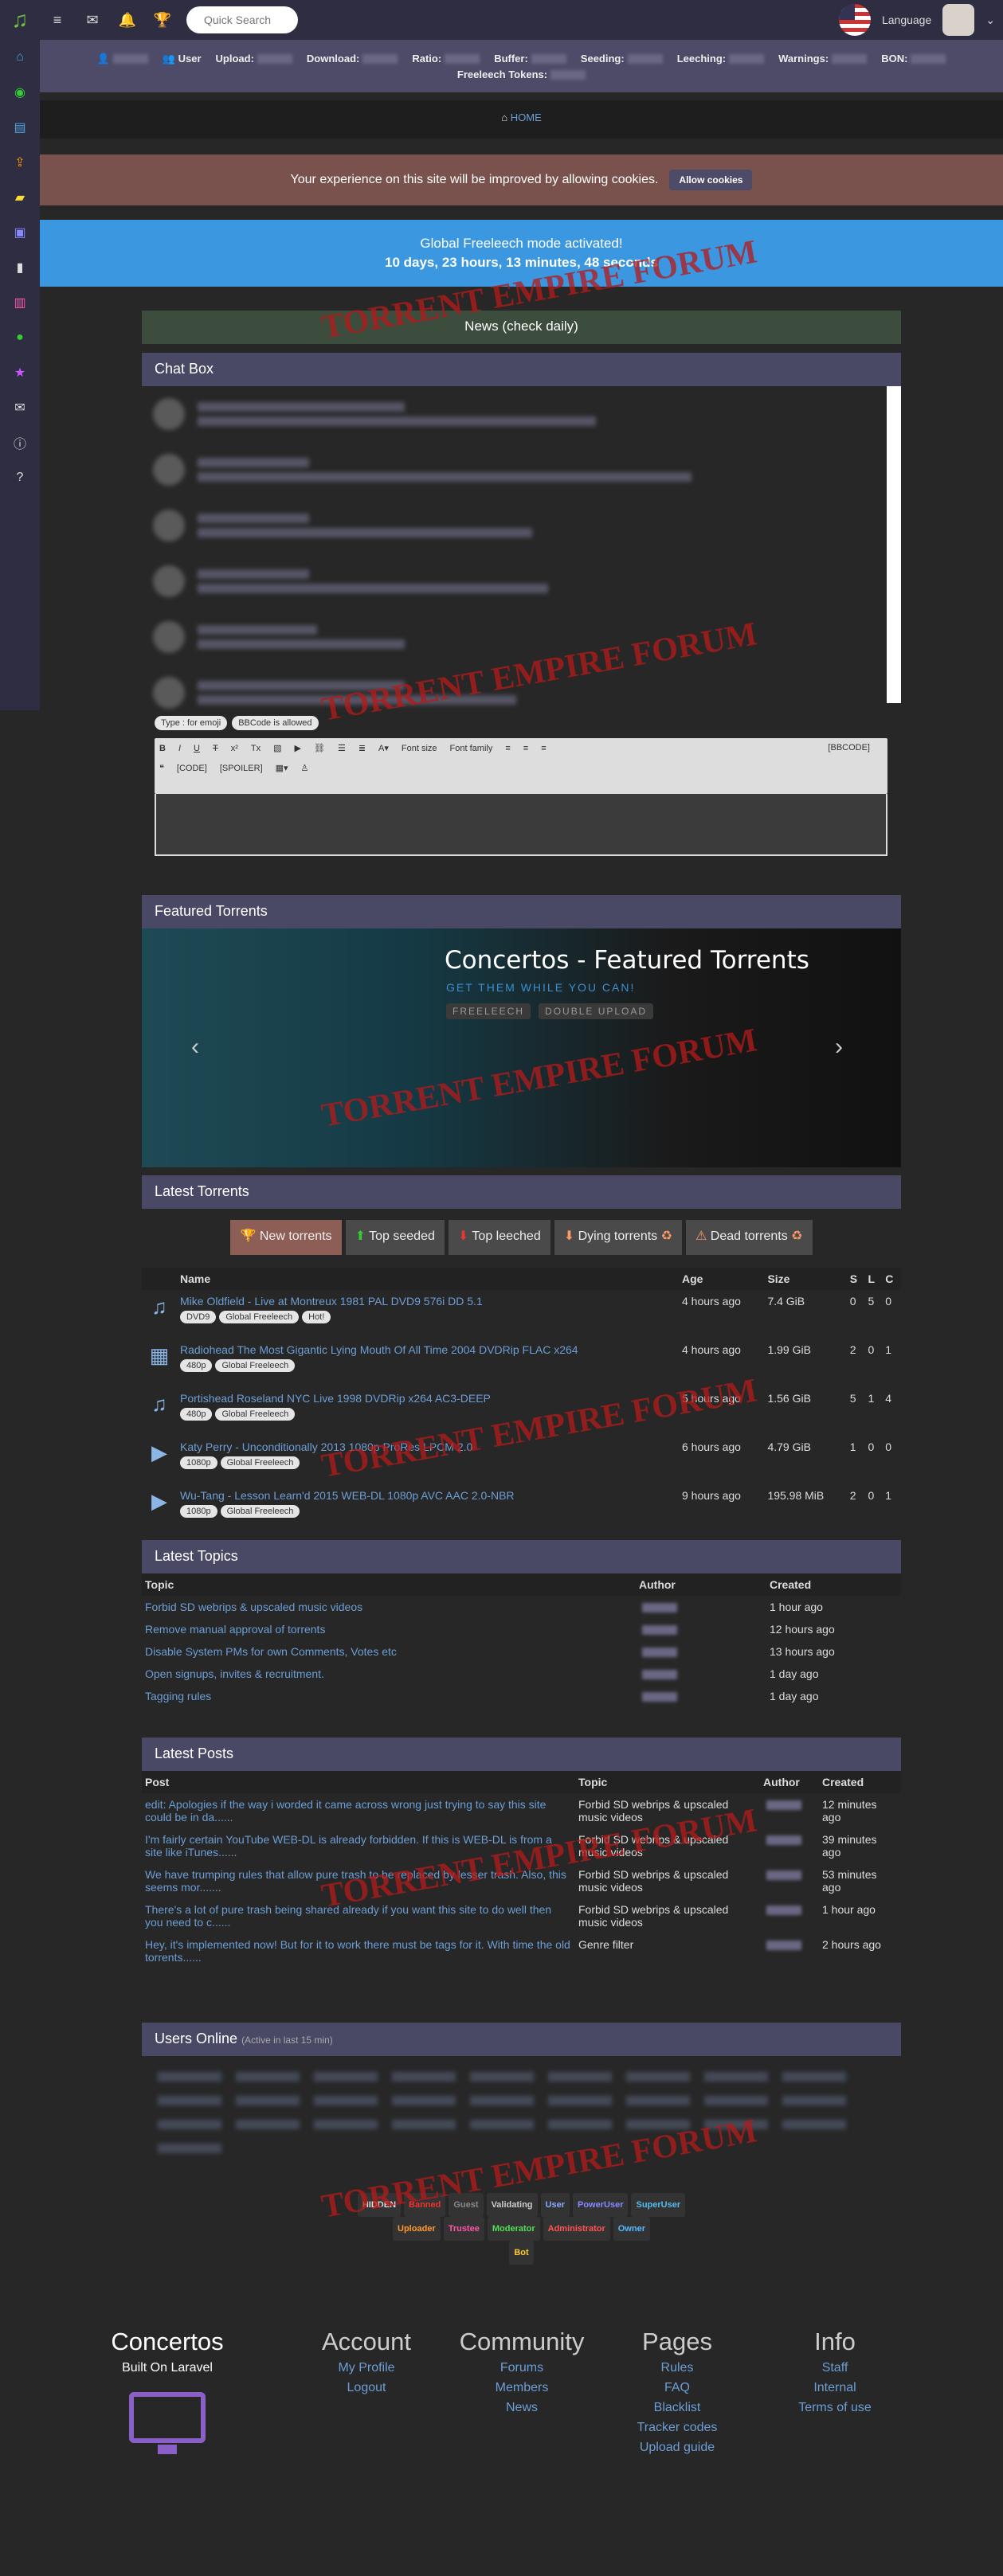  I want to click on news-bar: News (check daily), so click(521, 328).